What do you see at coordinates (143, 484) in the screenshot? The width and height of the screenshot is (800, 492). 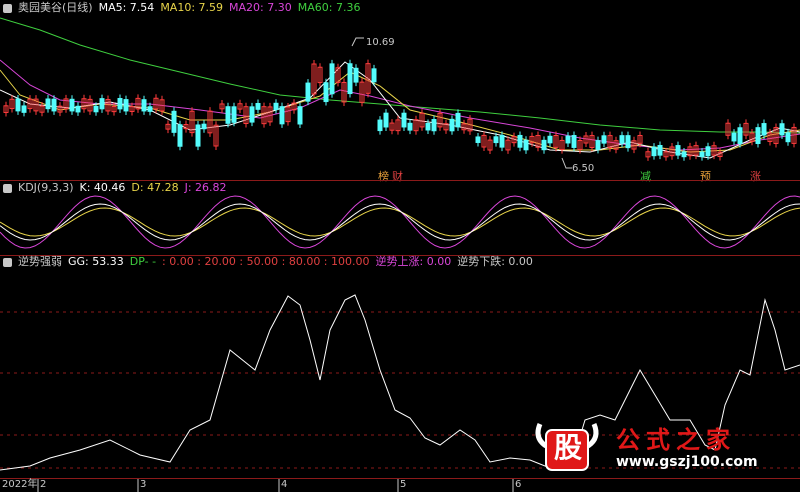 I see `x-axis-month: 3` at bounding box center [143, 484].